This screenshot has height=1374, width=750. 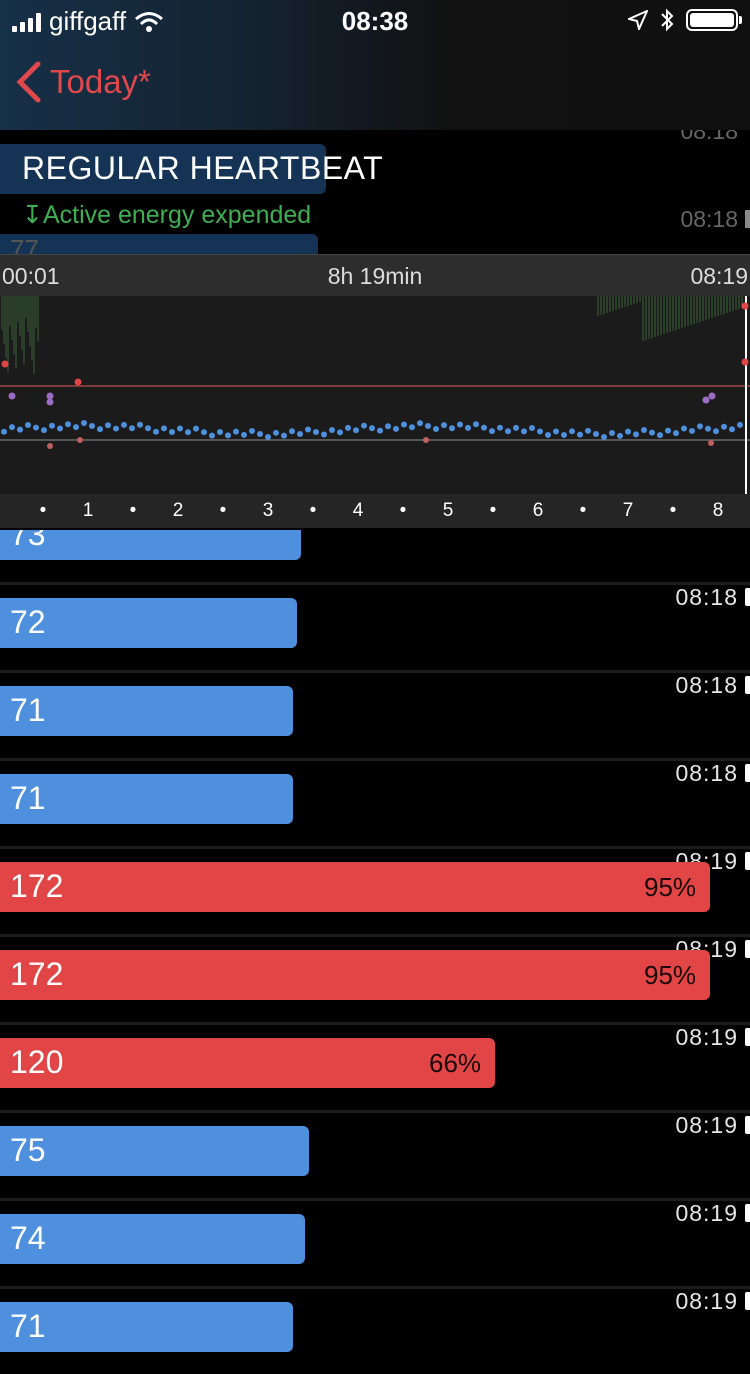 What do you see at coordinates (670, 975) in the screenshot?
I see `row-percent: 95%` at bounding box center [670, 975].